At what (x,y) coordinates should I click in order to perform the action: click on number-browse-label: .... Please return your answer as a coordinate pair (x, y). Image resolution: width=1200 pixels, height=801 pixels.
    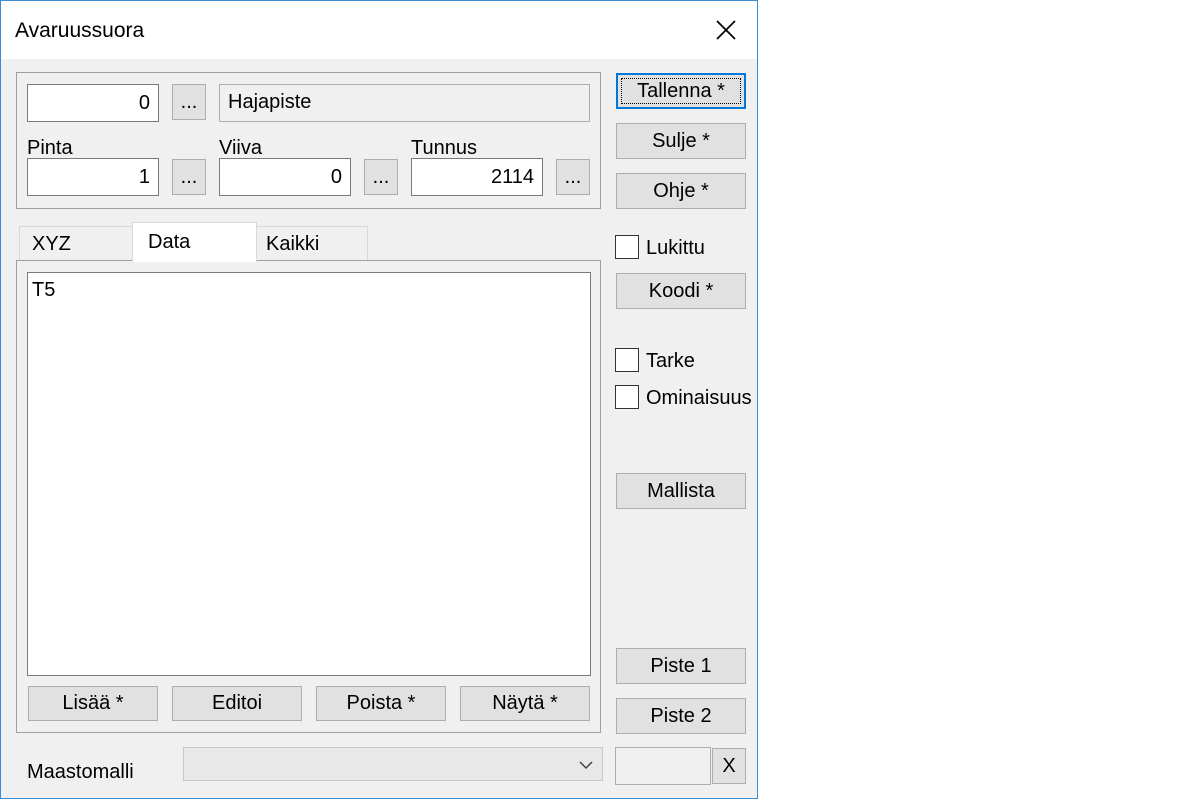
    Looking at the image, I should click on (189, 101).